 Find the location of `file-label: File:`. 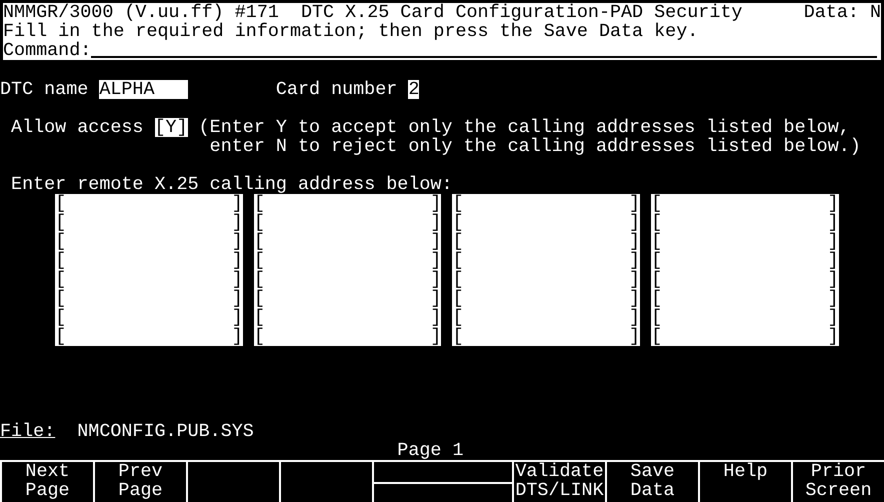

file-label: File: is located at coordinates (28, 431).